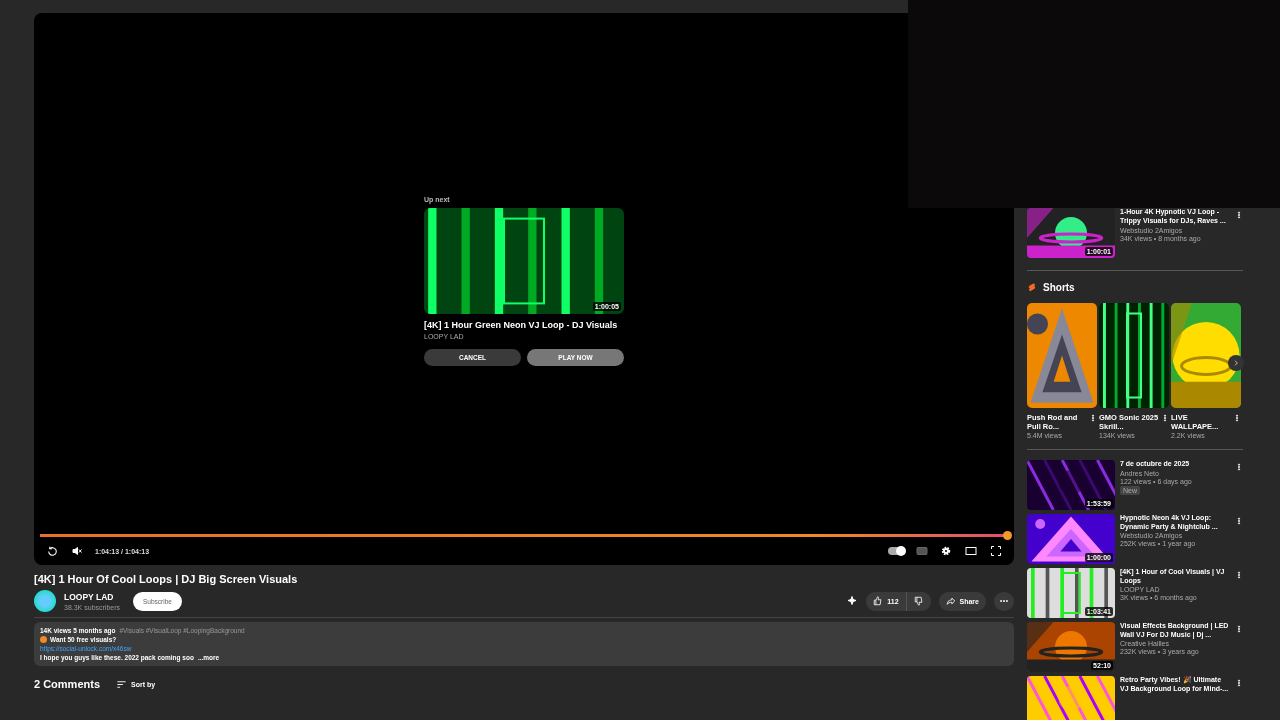 The image size is (1280, 720). I want to click on next-button, so click(1236, 363).